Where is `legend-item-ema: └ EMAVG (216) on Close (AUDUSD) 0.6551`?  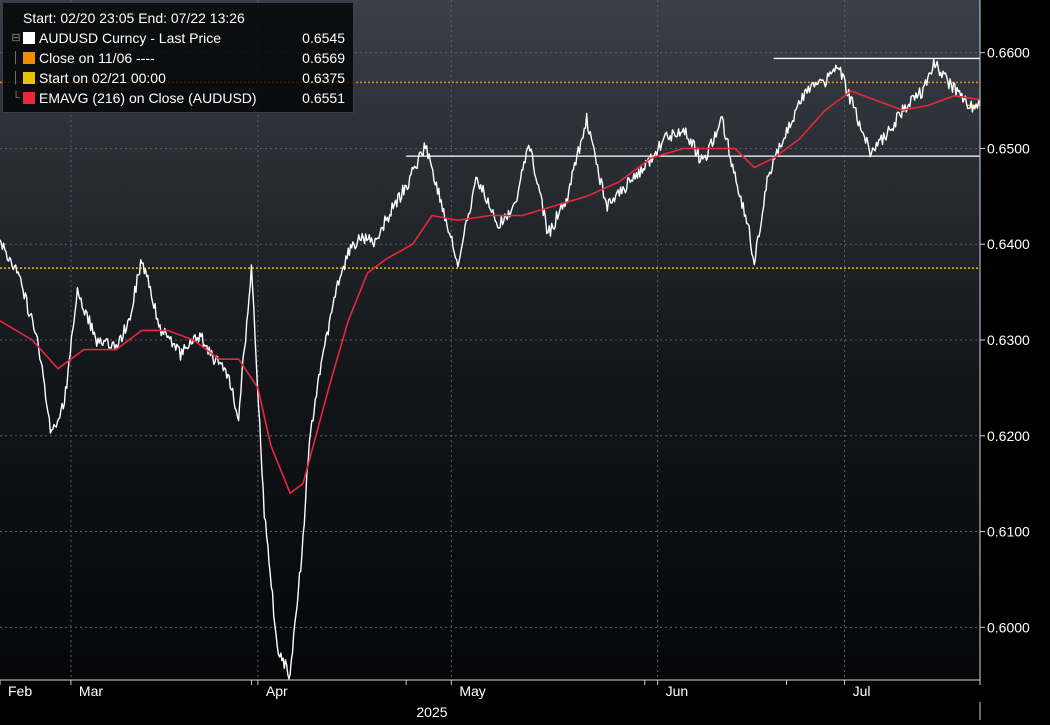 legend-item-ema: └ EMAVG (216) on Close (AUDUSD) 0.6551 is located at coordinates (178, 98).